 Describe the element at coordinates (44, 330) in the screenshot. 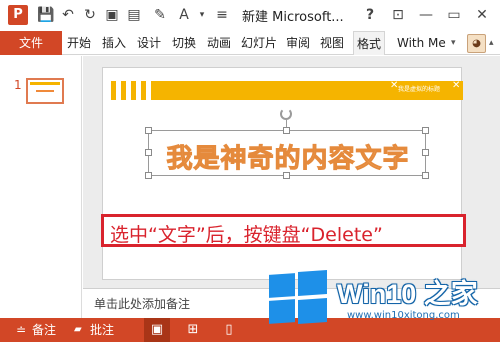

I see `notes-button: 备注` at that location.